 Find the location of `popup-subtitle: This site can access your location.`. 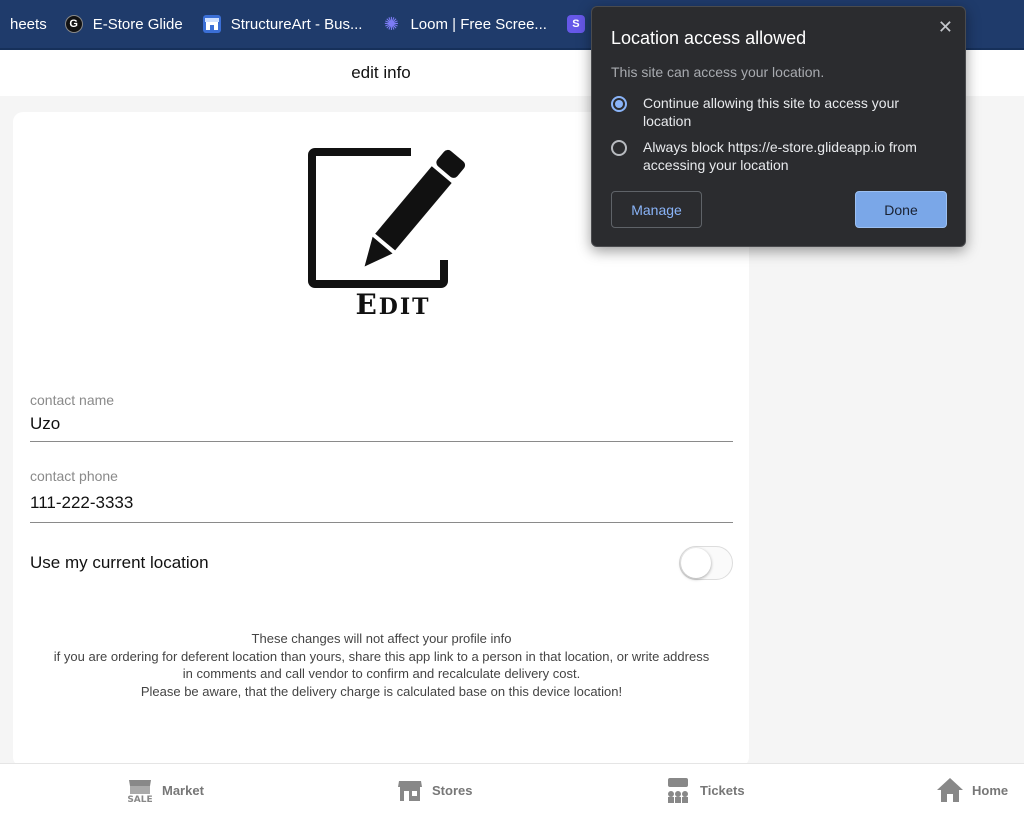

popup-subtitle: This site can access your location. is located at coordinates (718, 72).